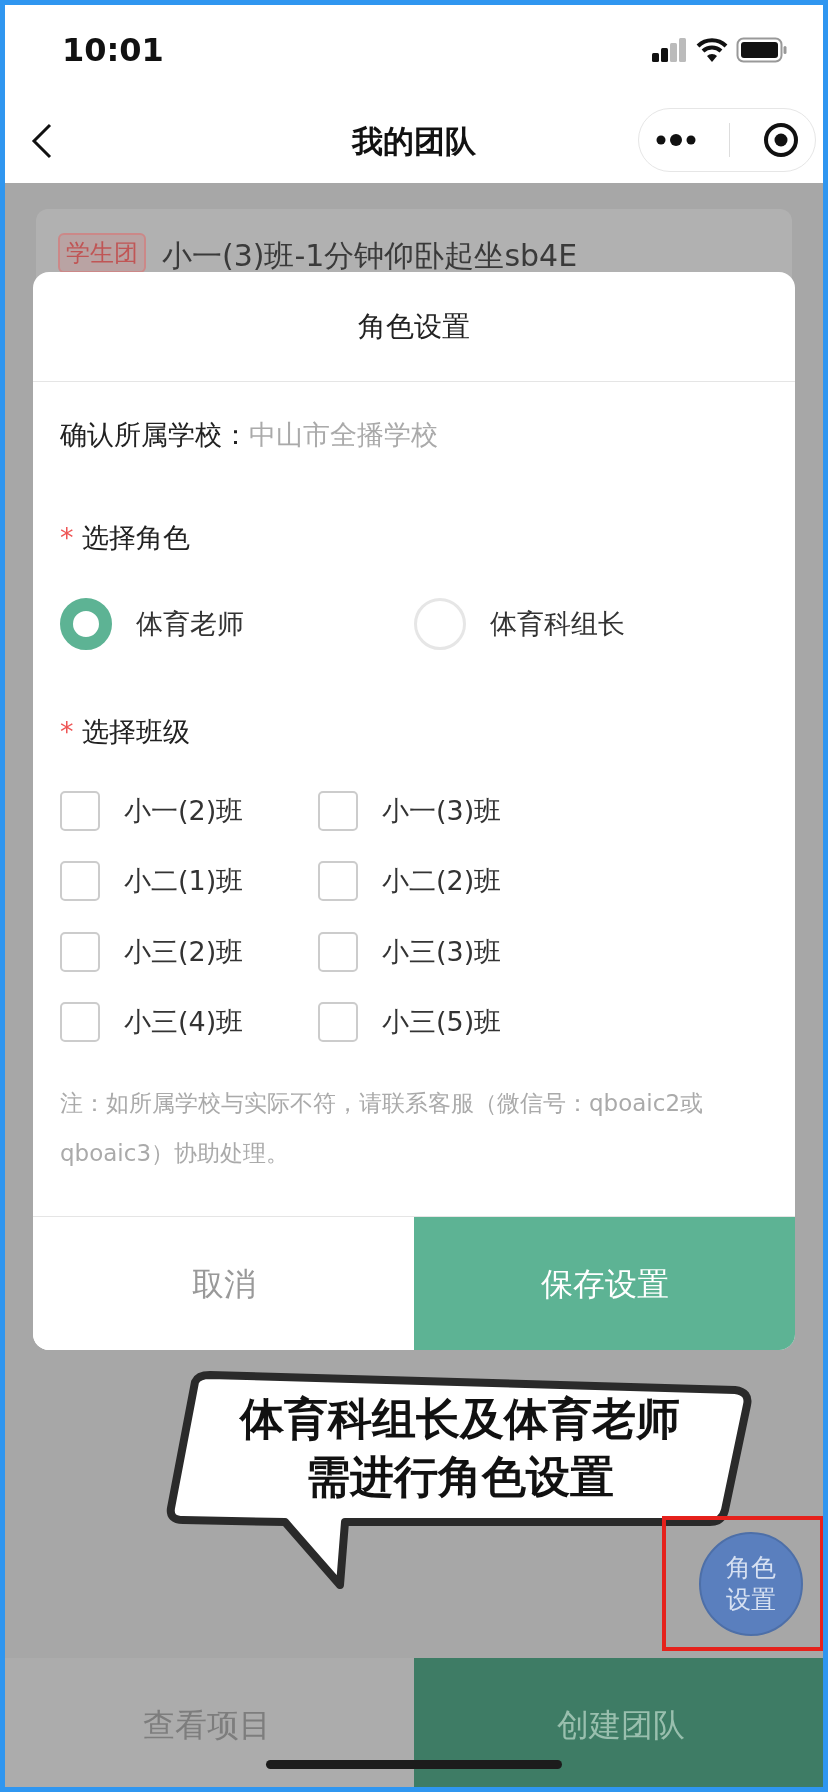  What do you see at coordinates (780, 140) in the screenshot?
I see `close-icon` at bounding box center [780, 140].